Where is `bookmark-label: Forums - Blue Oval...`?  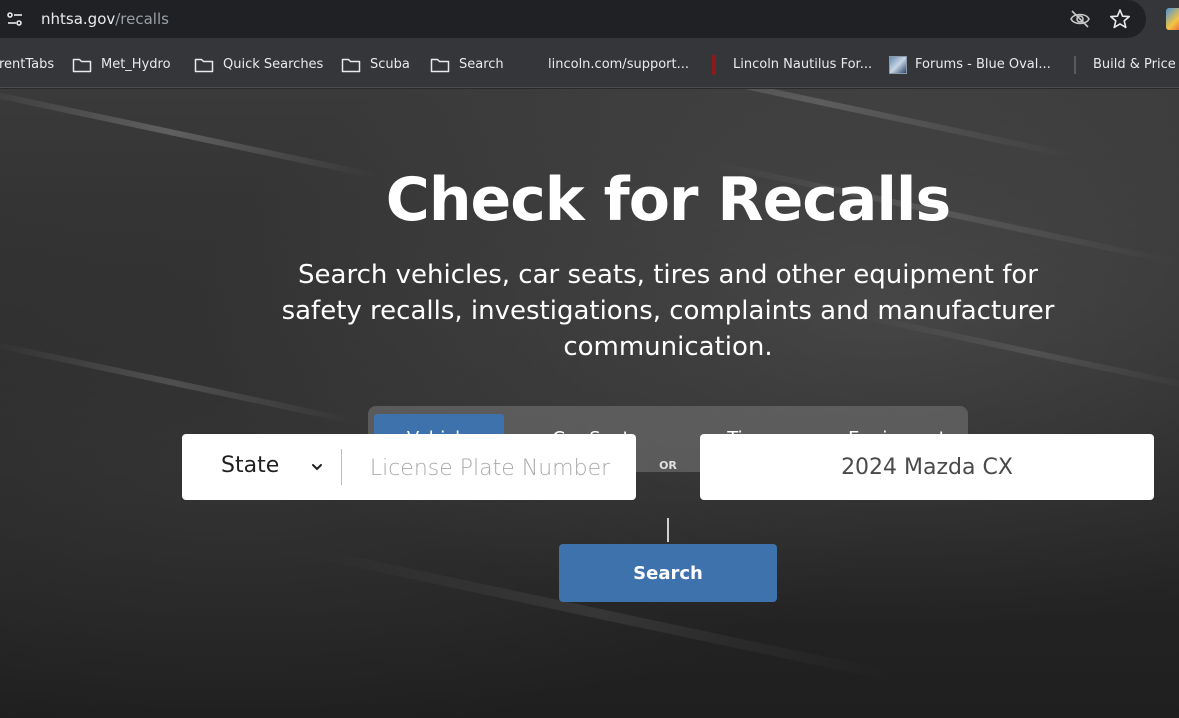
bookmark-label: Forums - Blue Oval... is located at coordinates (983, 64).